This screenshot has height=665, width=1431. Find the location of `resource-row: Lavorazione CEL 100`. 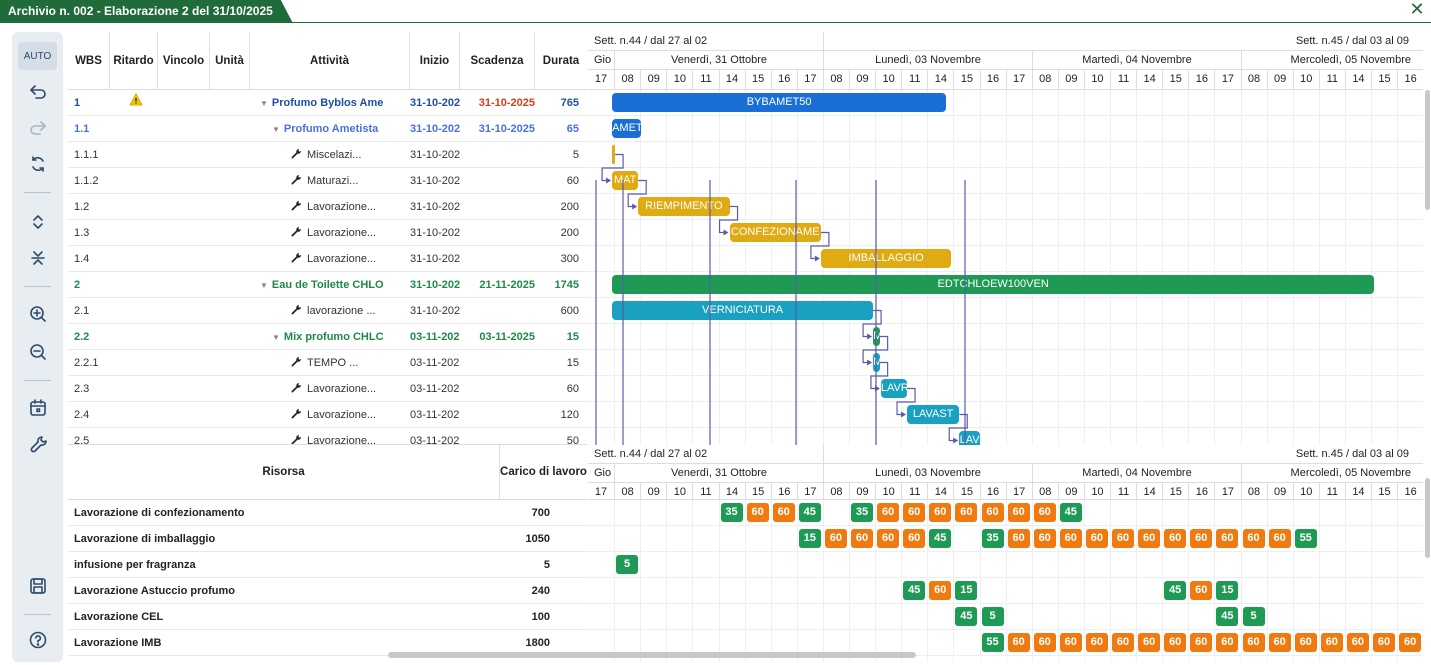

resource-row: Lavorazione CEL 100 is located at coordinates (327, 617).